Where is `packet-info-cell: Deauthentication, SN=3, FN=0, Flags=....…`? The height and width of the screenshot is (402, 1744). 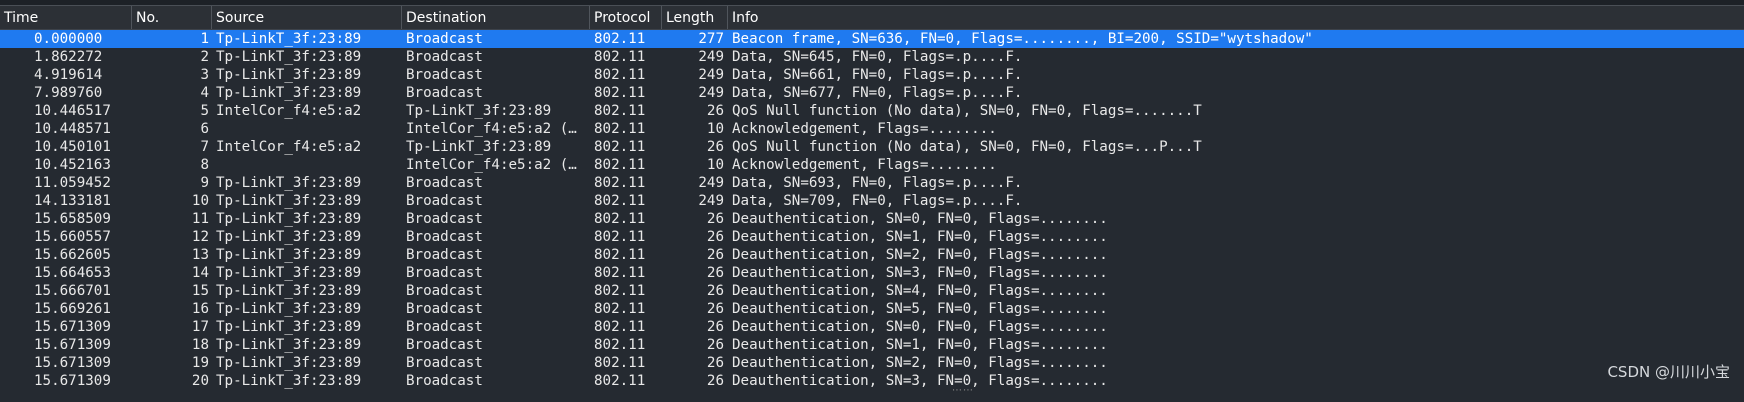 packet-info-cell: Deauthentication, SN=3, FN=0, Flags=....… is located at coordinates (920, 381).